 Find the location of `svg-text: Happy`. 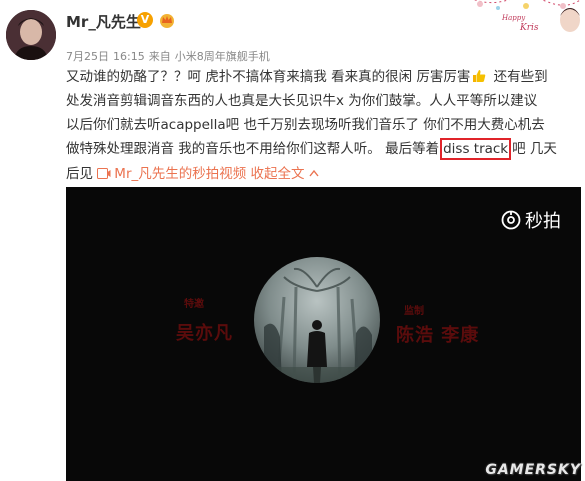

svg-text: Happy is located at coordinates (513, 18).